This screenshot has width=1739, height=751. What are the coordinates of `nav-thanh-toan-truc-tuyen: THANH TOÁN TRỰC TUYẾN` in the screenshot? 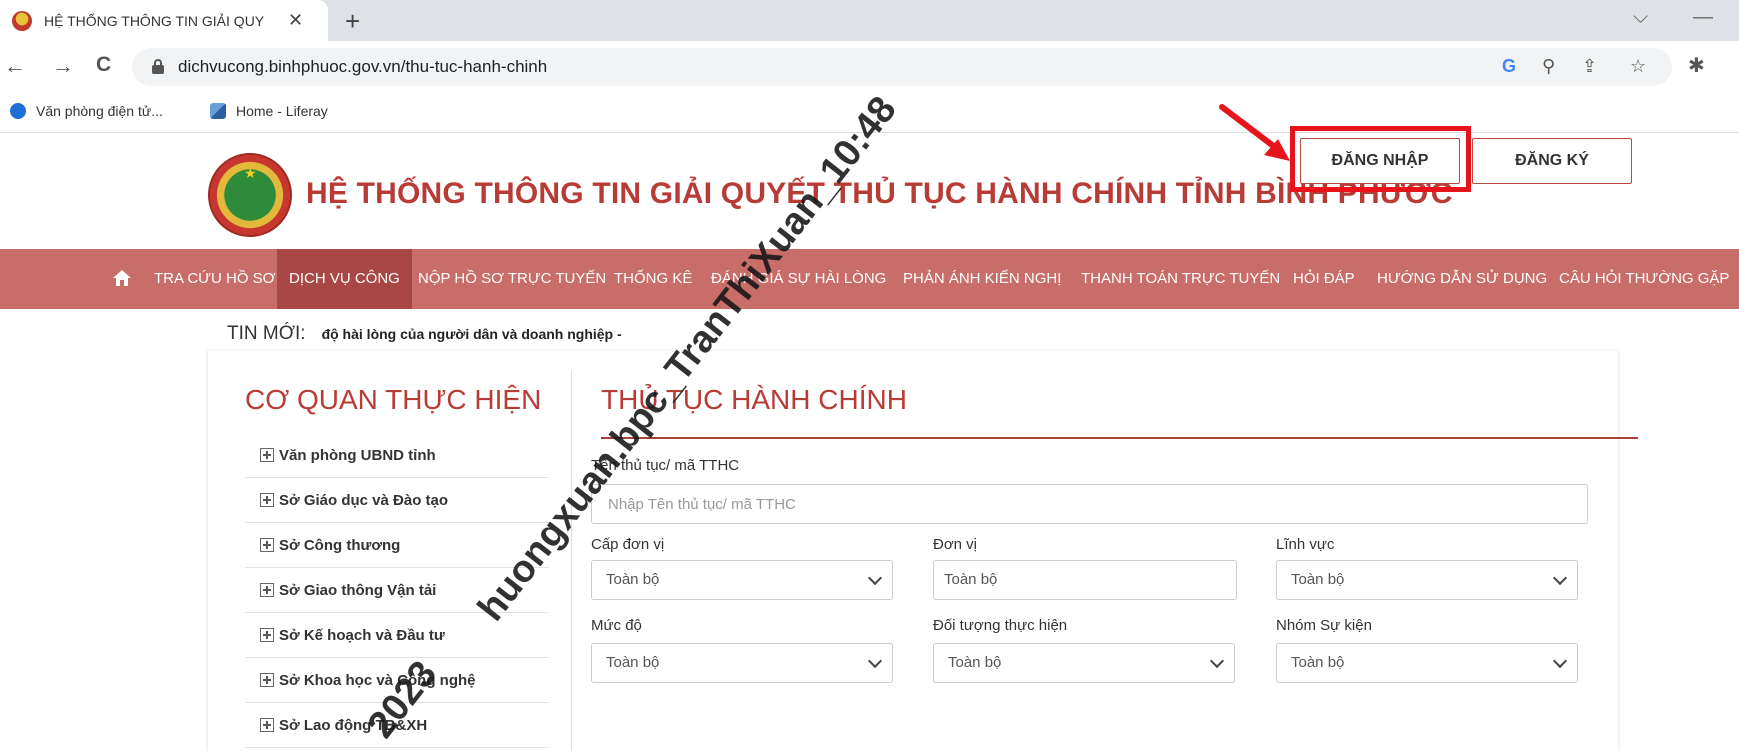 It's located at (1180, 279).